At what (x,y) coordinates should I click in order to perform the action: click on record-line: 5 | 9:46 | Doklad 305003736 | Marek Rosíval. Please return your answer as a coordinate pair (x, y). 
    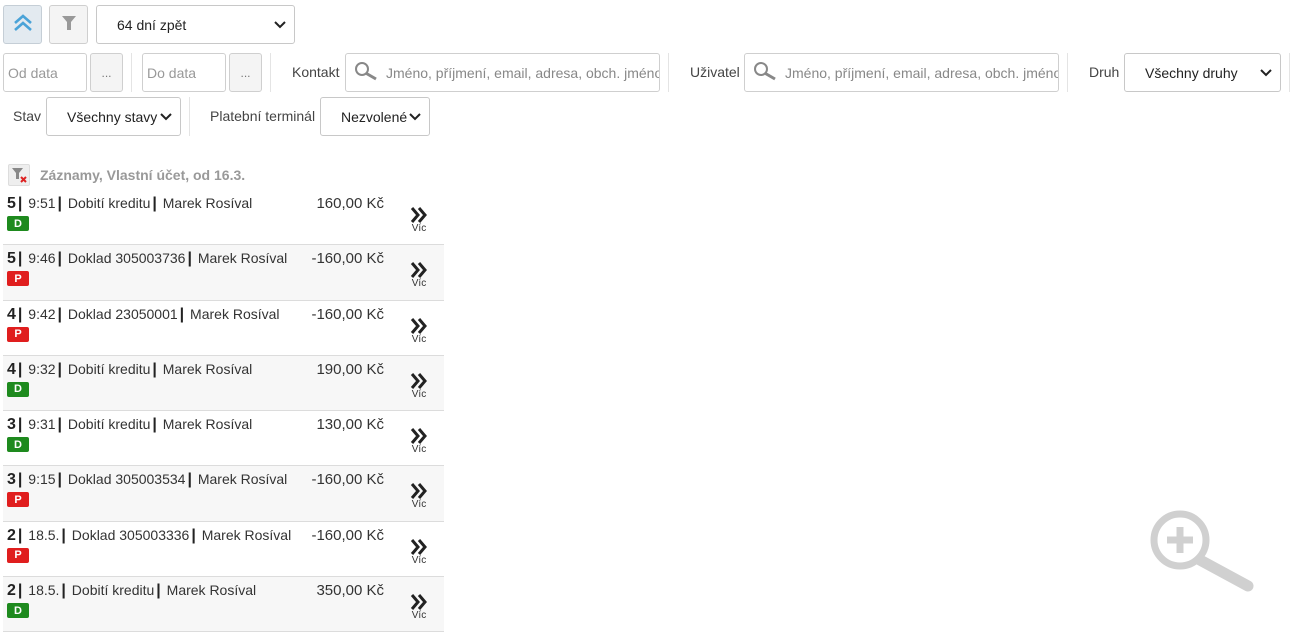
    Looking at the image, I should click on (147, 259).